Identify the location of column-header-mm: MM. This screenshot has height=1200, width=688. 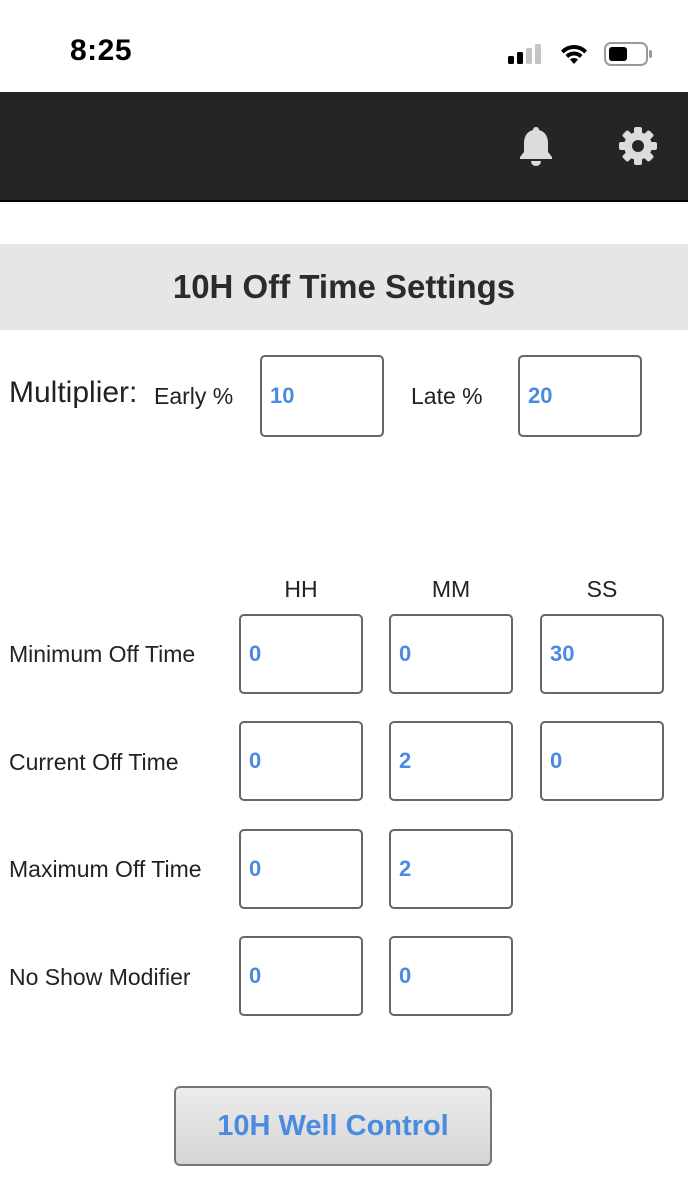
(451, 589).